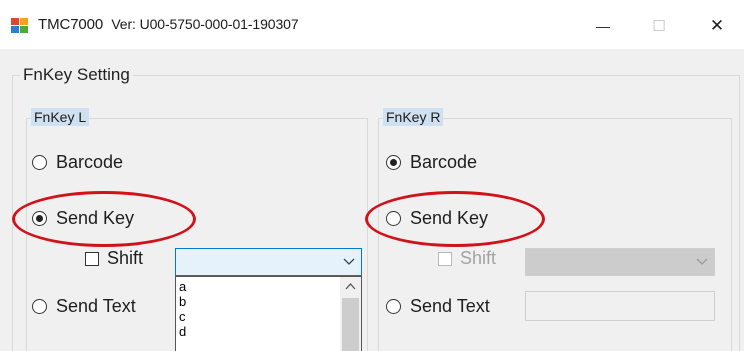  What do you see at coordinates (450, 306) in the screenshot?
I see `right-send-text-label: Send Text` at bounding box center [450, 306].